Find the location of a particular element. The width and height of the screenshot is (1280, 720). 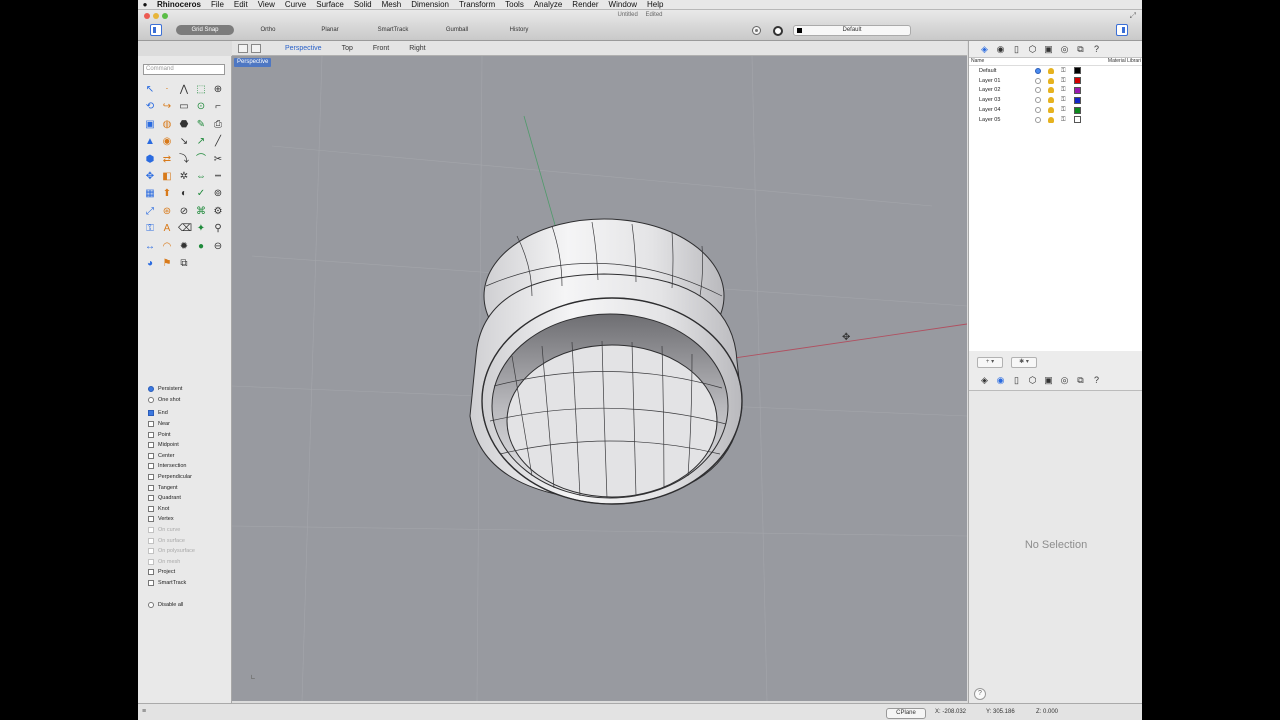

osnap-mode-persistent: Persistent is located at coordinates (188, 389).